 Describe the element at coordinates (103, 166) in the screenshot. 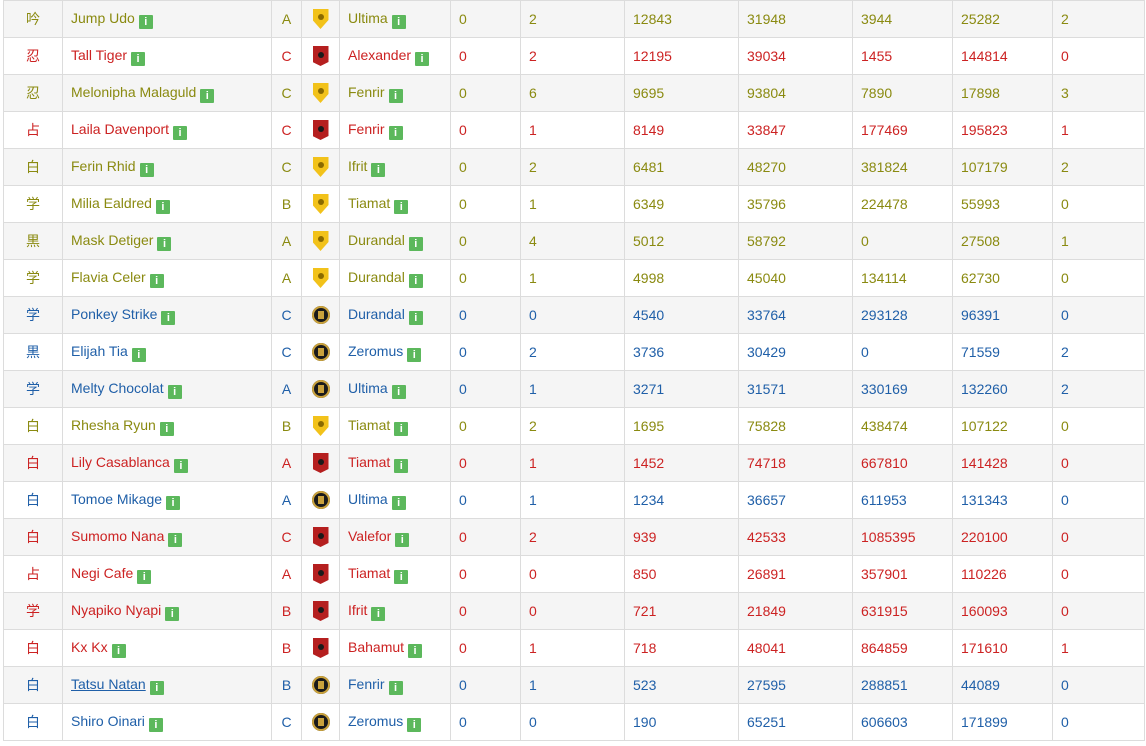

I see `player-name-link: Ferin Rhid` at that location.